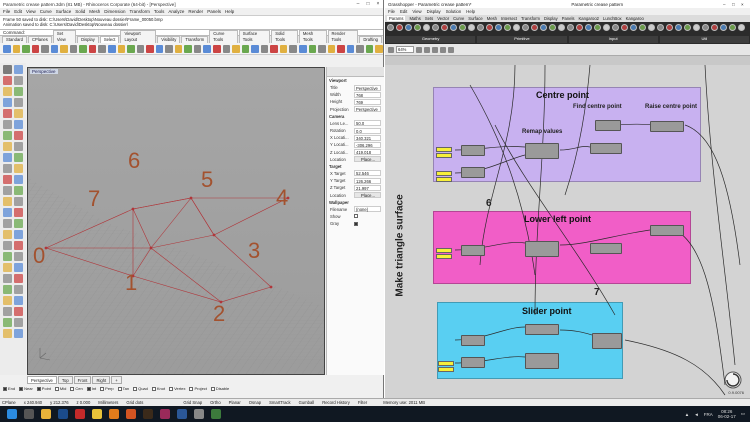 Image resolution: width=750 pixels, height=422 pixels. I want to click on toggle-filter: Filter, so click(362, 402).